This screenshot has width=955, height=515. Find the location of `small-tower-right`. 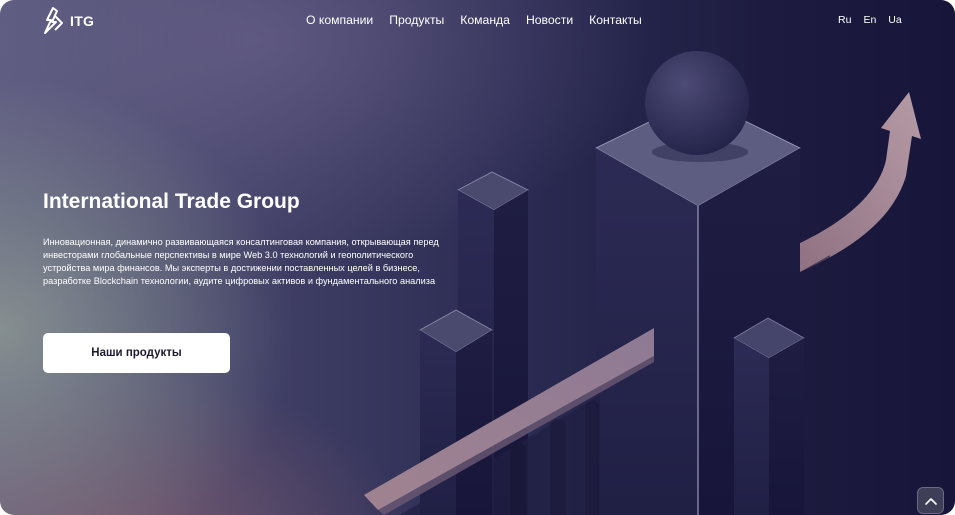

small-tower-right is located at coordinates (769, 416).